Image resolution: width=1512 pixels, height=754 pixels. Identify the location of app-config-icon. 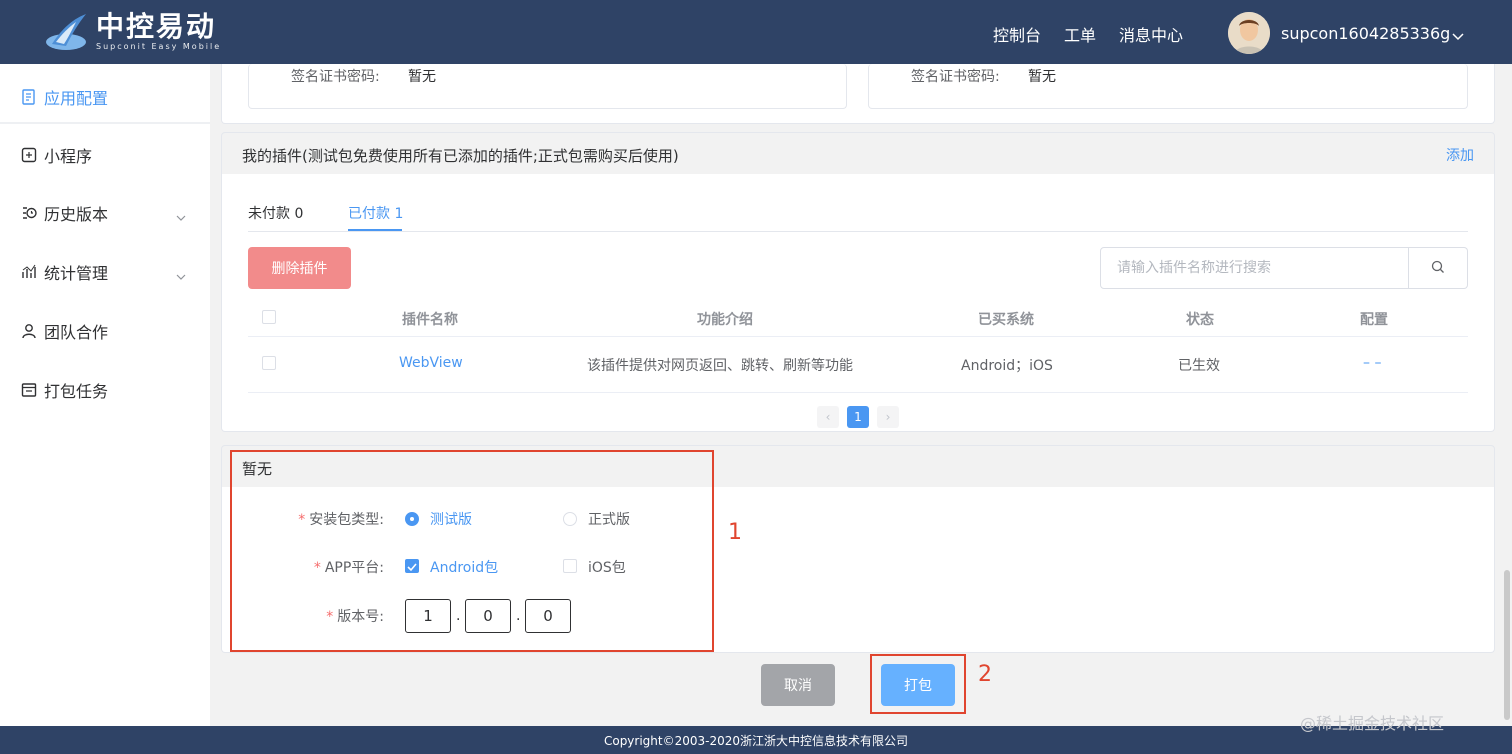
(29, 97).